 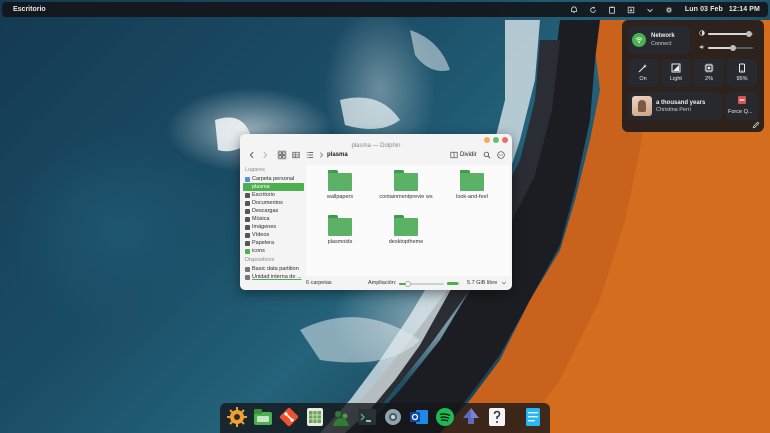 I want to click on grid-icon, so click(x=282, y=155).